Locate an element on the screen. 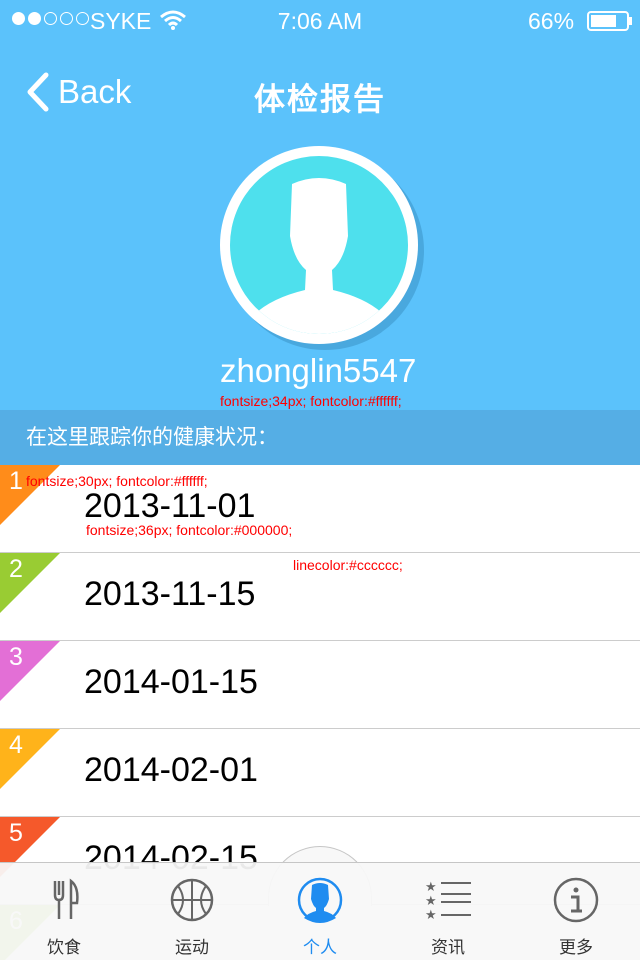 This screenshot has width=640, height=960. record-index: 1 is located at coordinates (16, 481).